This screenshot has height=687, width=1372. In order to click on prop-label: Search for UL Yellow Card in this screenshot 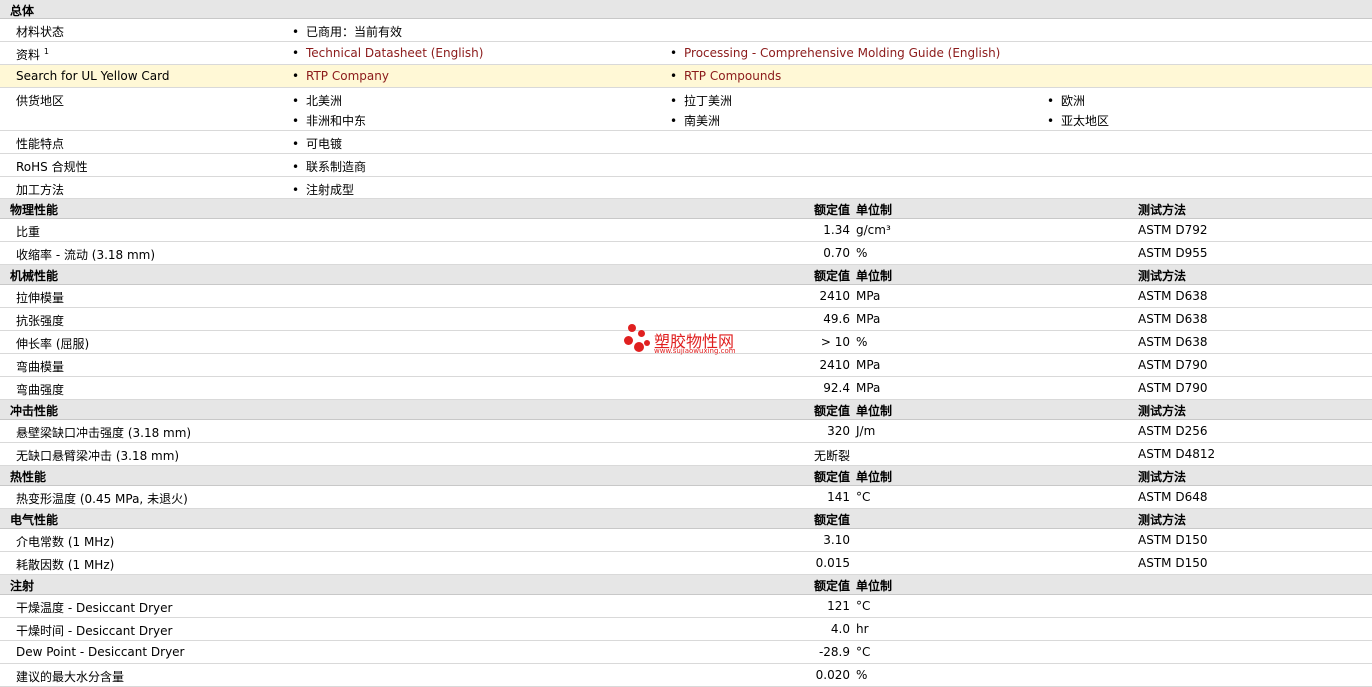, I will do `click(93, 76)`.